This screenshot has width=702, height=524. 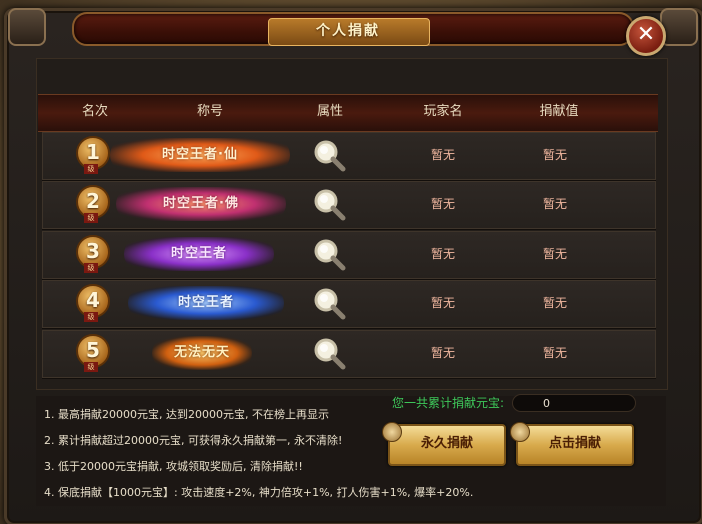 I want to click on rule-line: 3. 低于20000元宝捐献, 攻城领取奖励后, 清除捐献!!, so click(x=173, y=466).